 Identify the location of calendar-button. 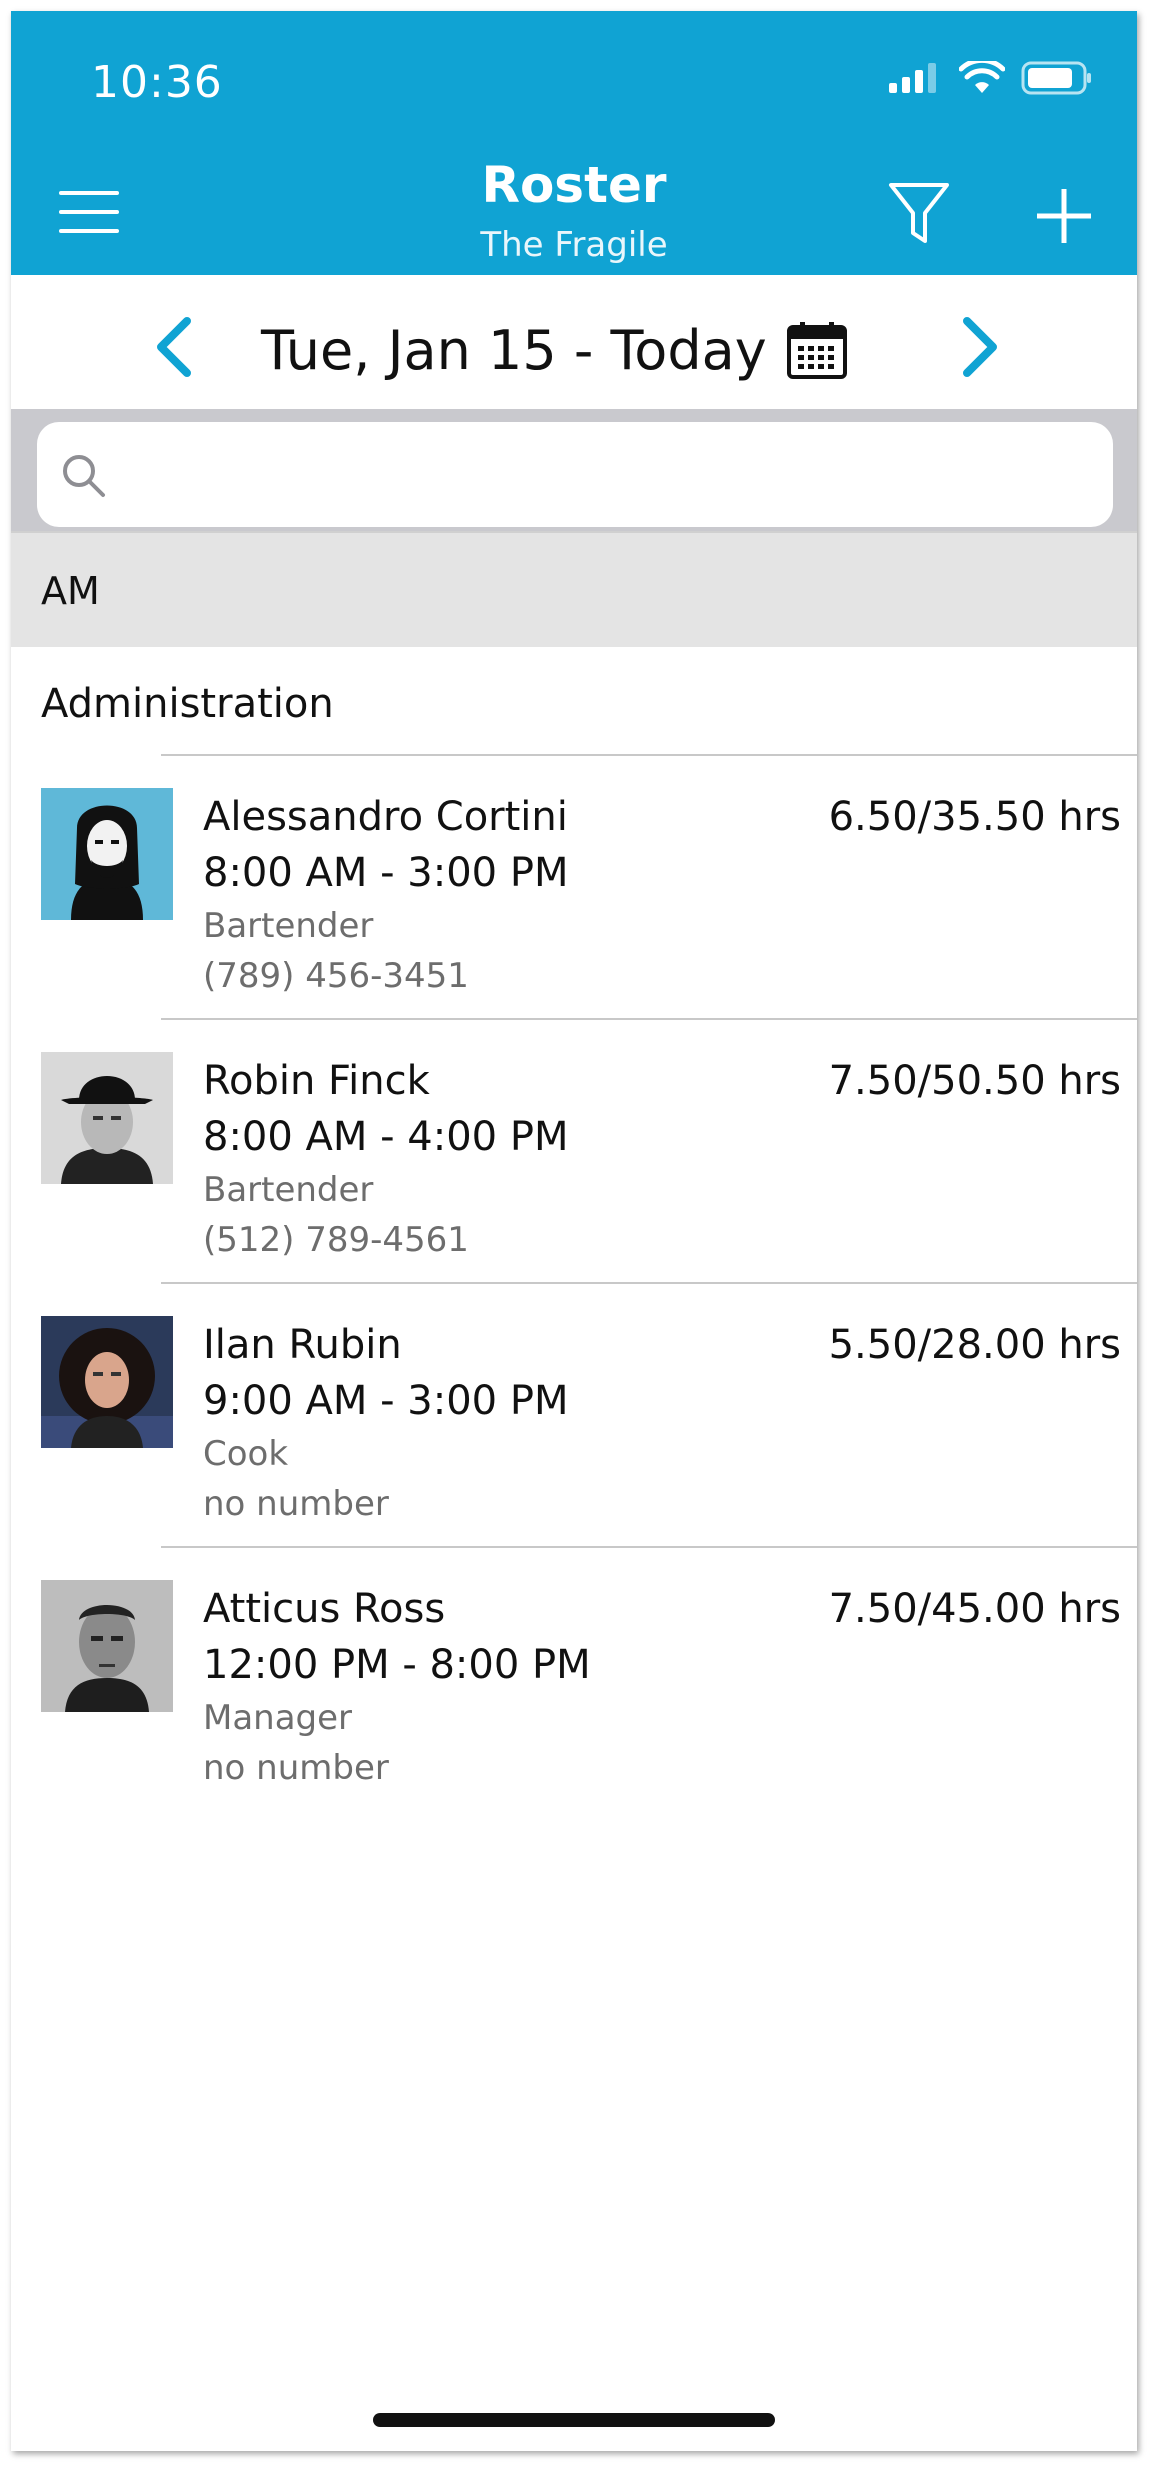
(817, 351).